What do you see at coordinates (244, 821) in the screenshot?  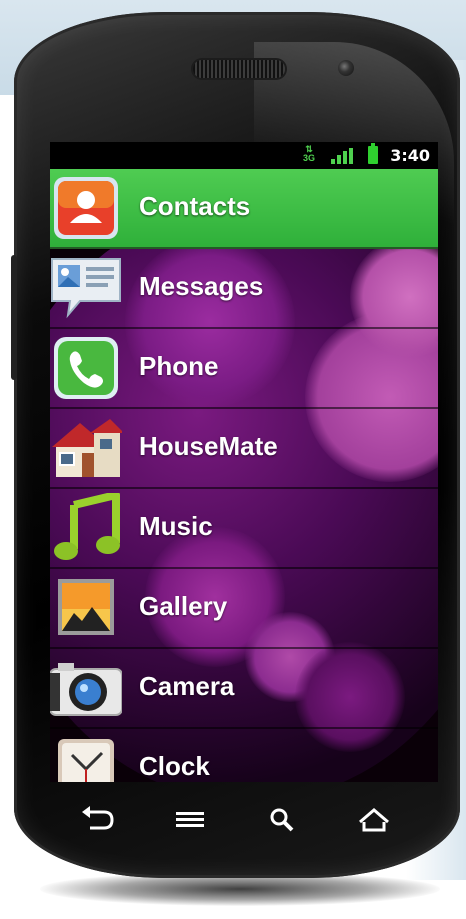 I see `navigation-bar` at bounding box center [244, 821].